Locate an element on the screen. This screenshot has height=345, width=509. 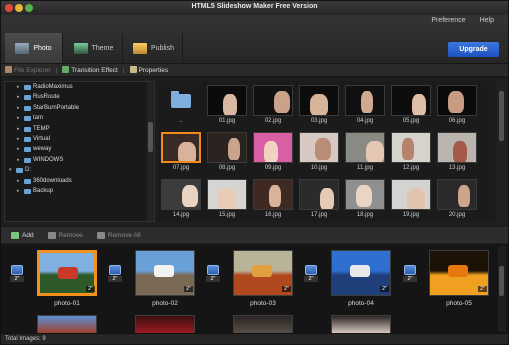
image-thumbnail: 15.jpg is located at coordinates (227, 199).